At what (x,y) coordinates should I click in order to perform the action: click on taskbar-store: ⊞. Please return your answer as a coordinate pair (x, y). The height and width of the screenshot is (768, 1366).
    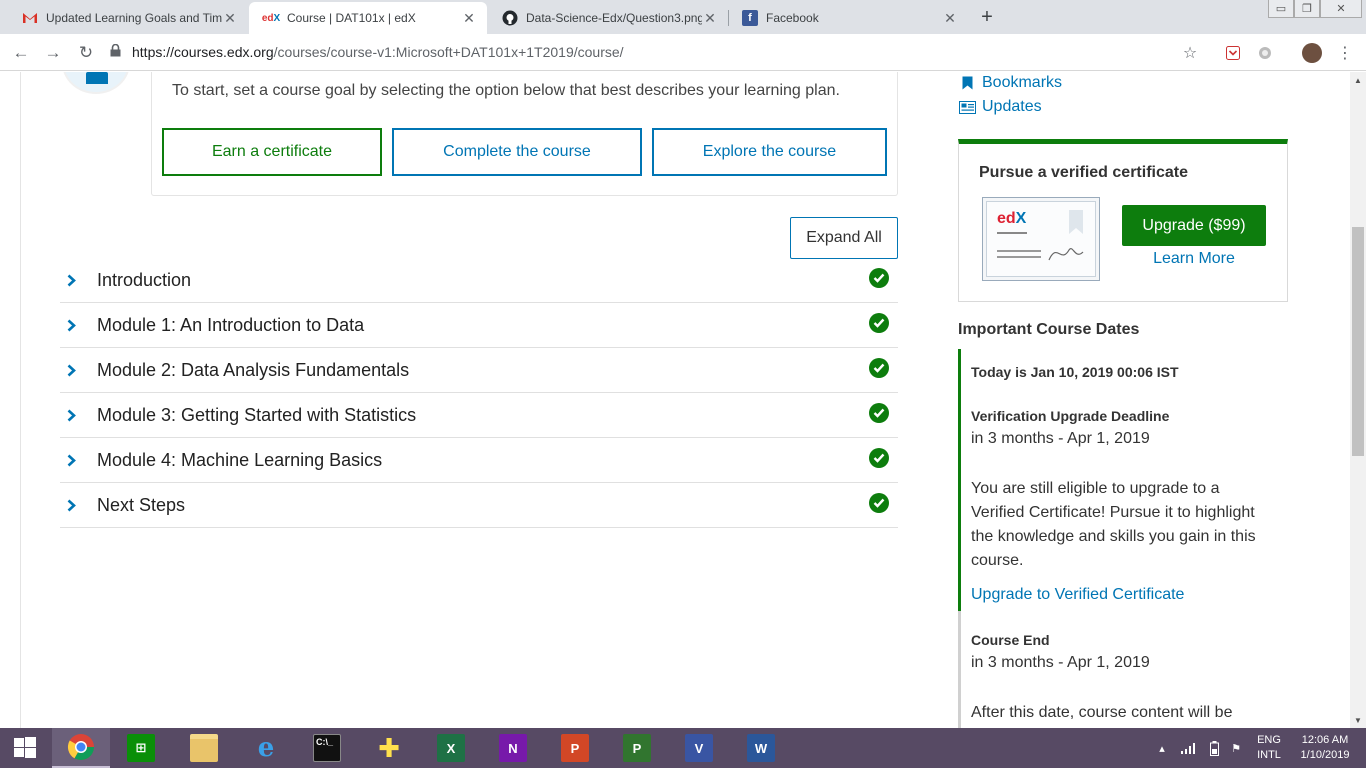
    Looking at the image, I should click on (141, 748).